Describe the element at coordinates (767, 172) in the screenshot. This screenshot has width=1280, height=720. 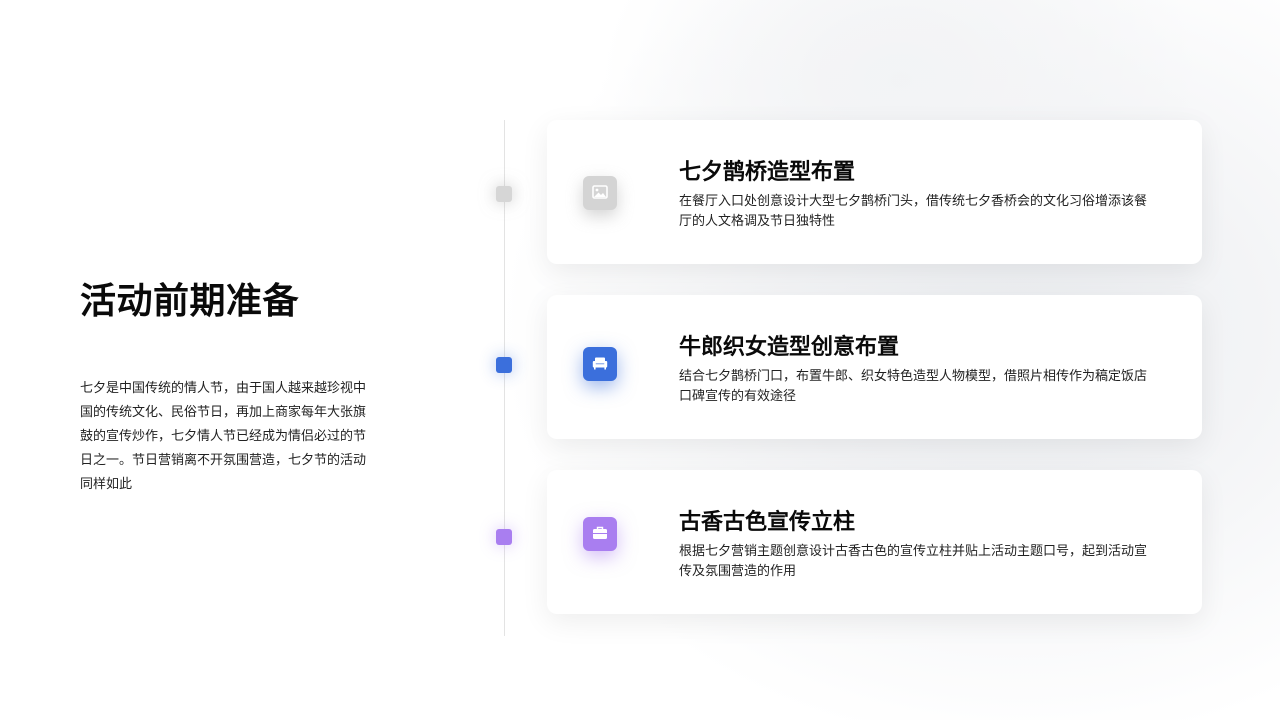
I see `card-title: 七夕鹊桥造型布置` at that location.